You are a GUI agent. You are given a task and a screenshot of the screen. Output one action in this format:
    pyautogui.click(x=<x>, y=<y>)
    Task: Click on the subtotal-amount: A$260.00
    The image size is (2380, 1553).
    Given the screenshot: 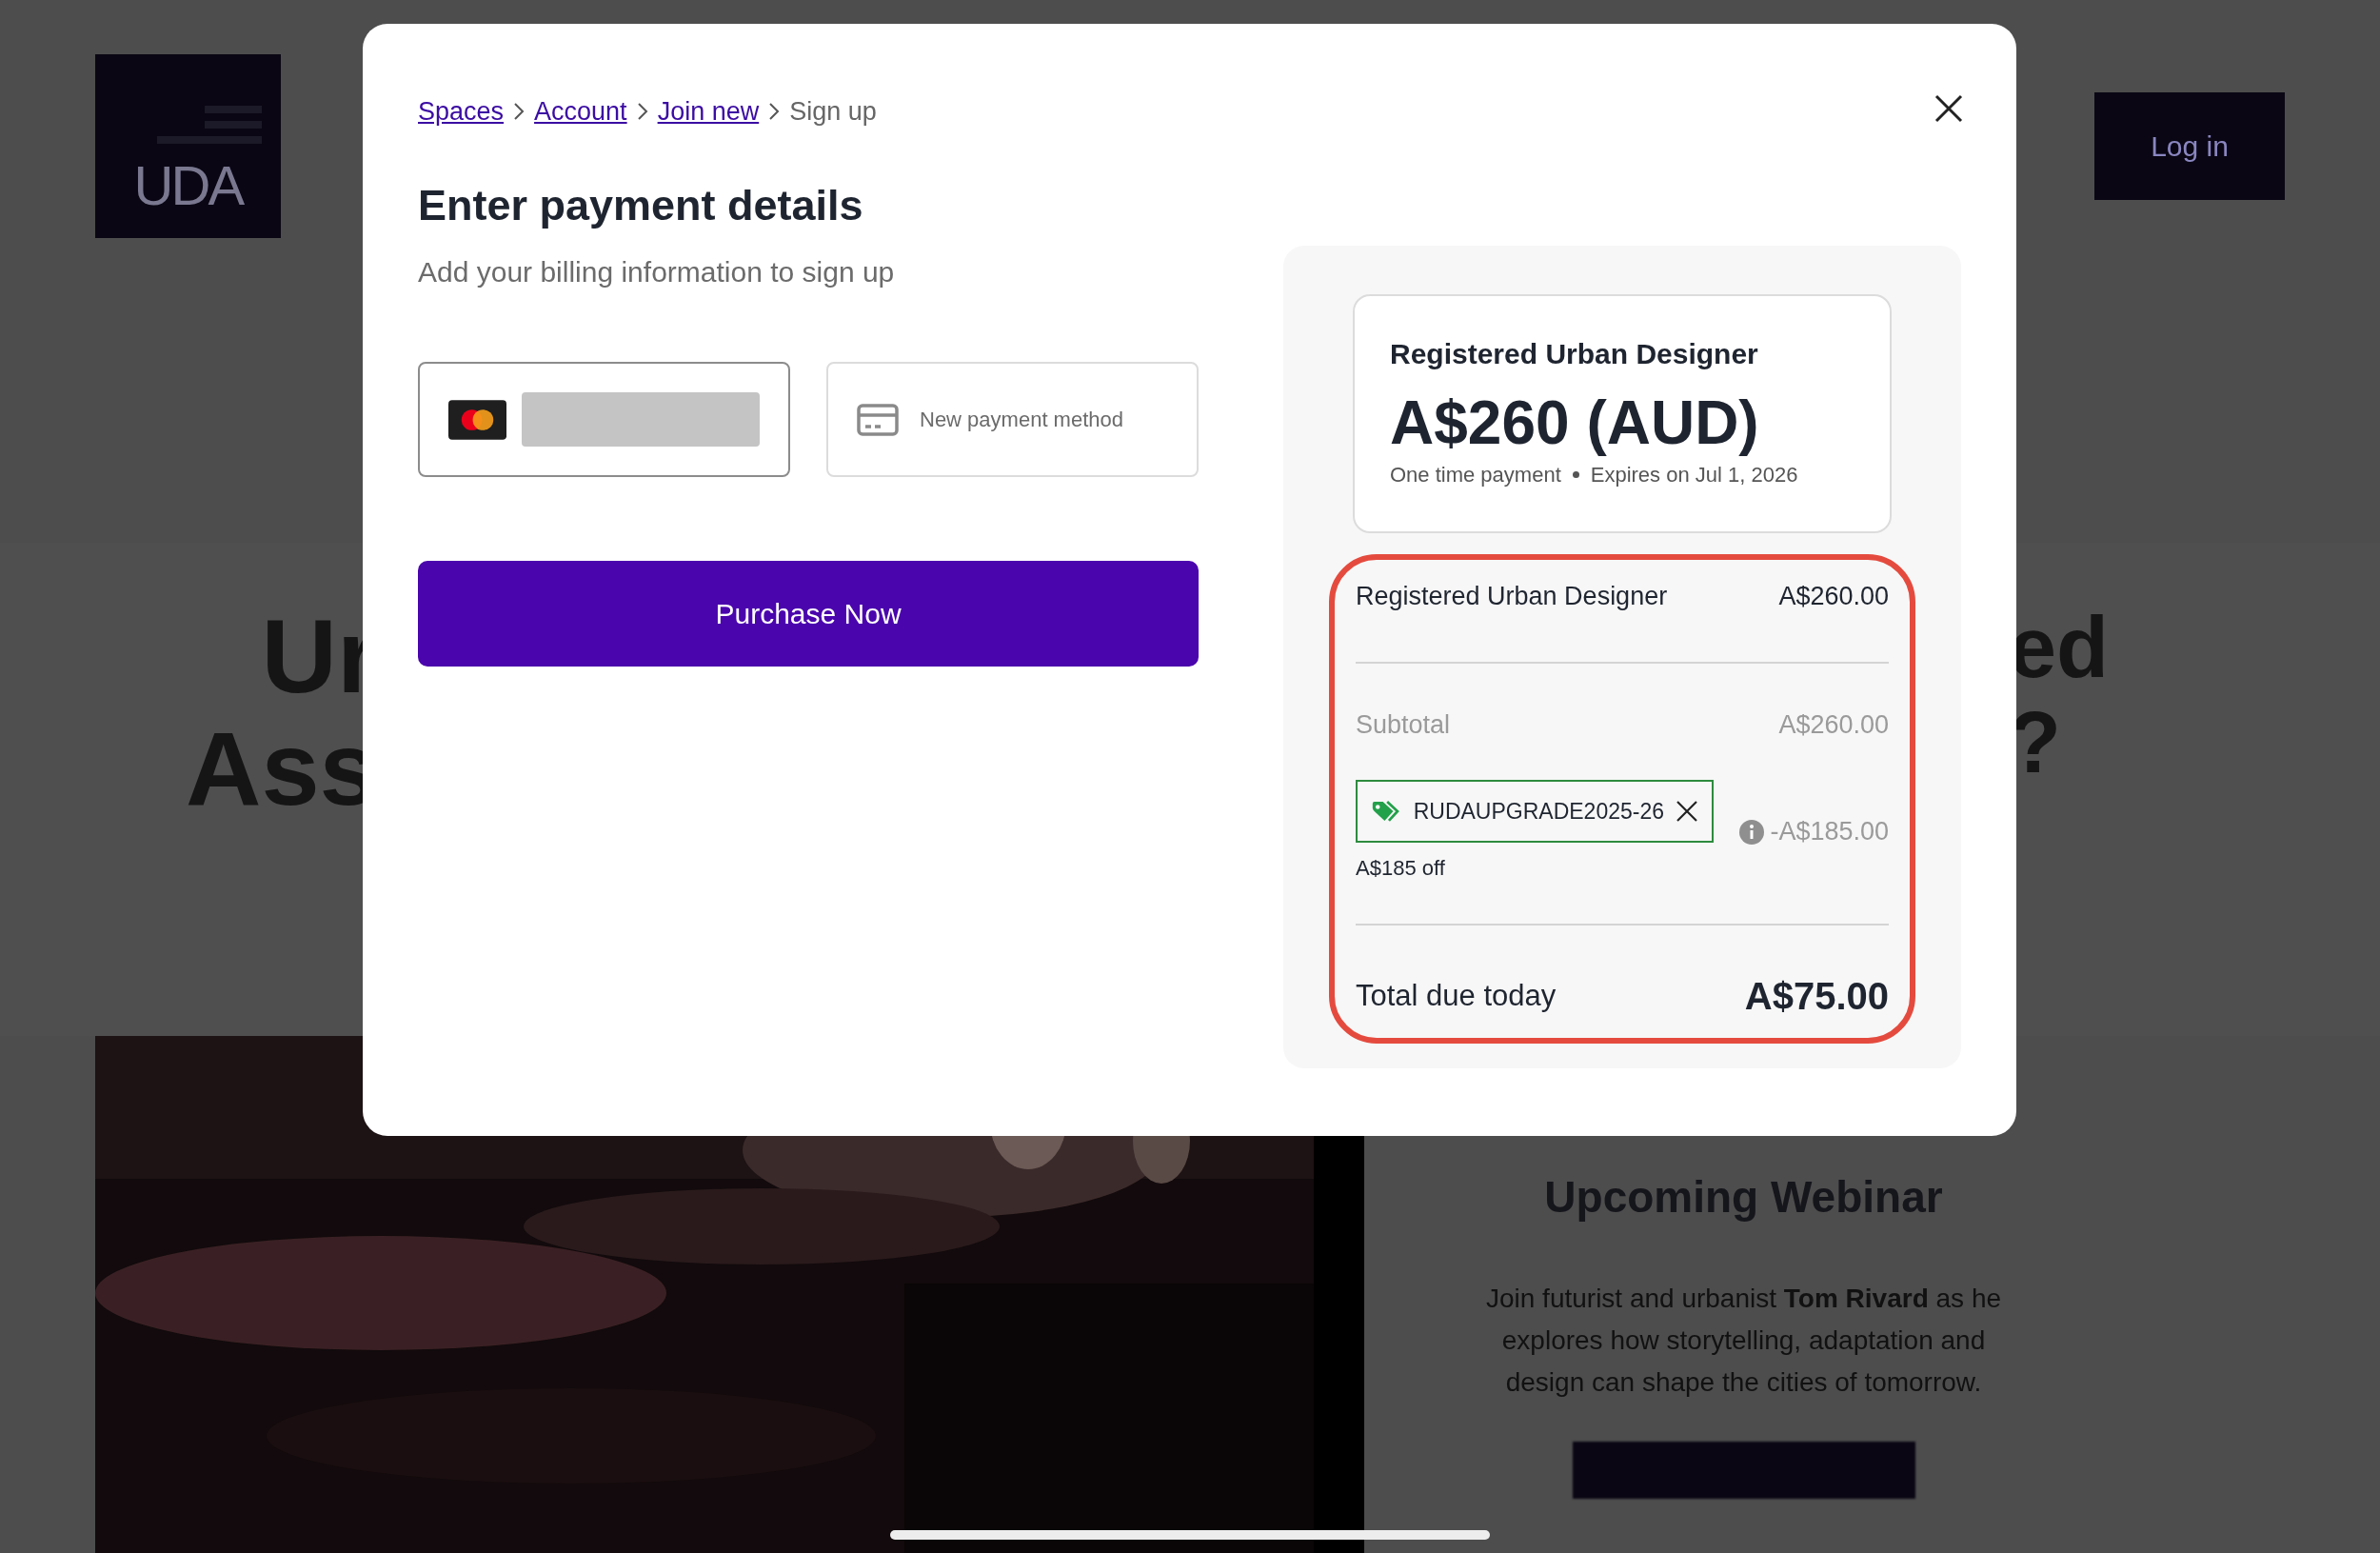 What is the action you would take?
    pyautogui.click(x=1833, y=724)
    